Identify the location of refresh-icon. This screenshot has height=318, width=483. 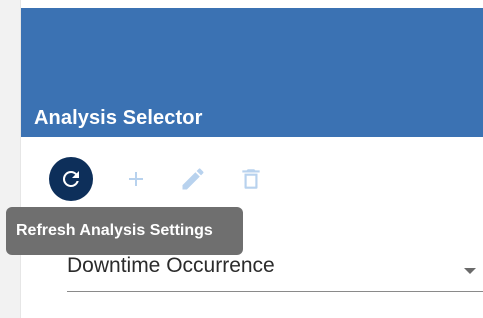
(70, 178).